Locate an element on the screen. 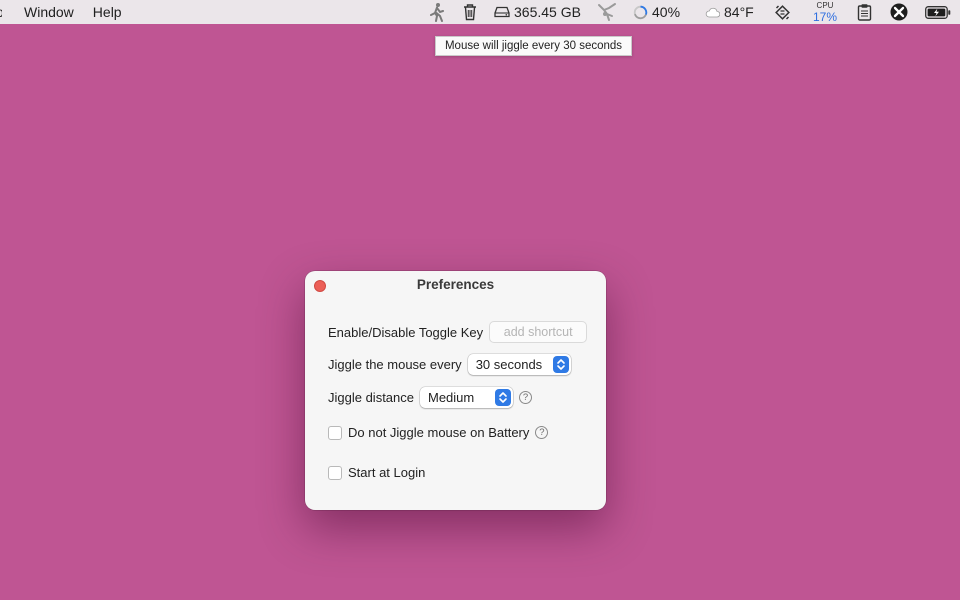 The width and height of the screenshot is (960, 600). x-circle-icon is located at coordinates (899, 12).